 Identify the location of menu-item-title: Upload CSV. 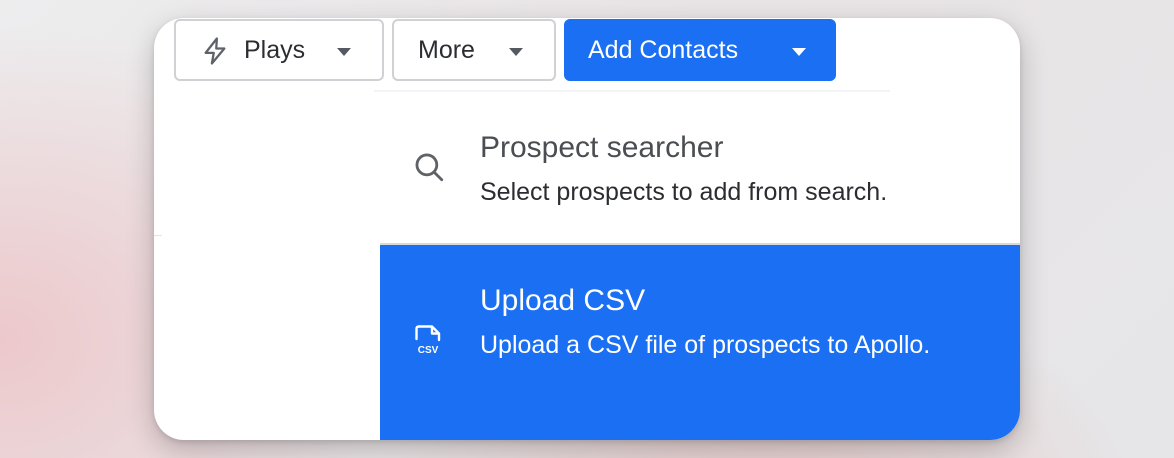
(563, 300).